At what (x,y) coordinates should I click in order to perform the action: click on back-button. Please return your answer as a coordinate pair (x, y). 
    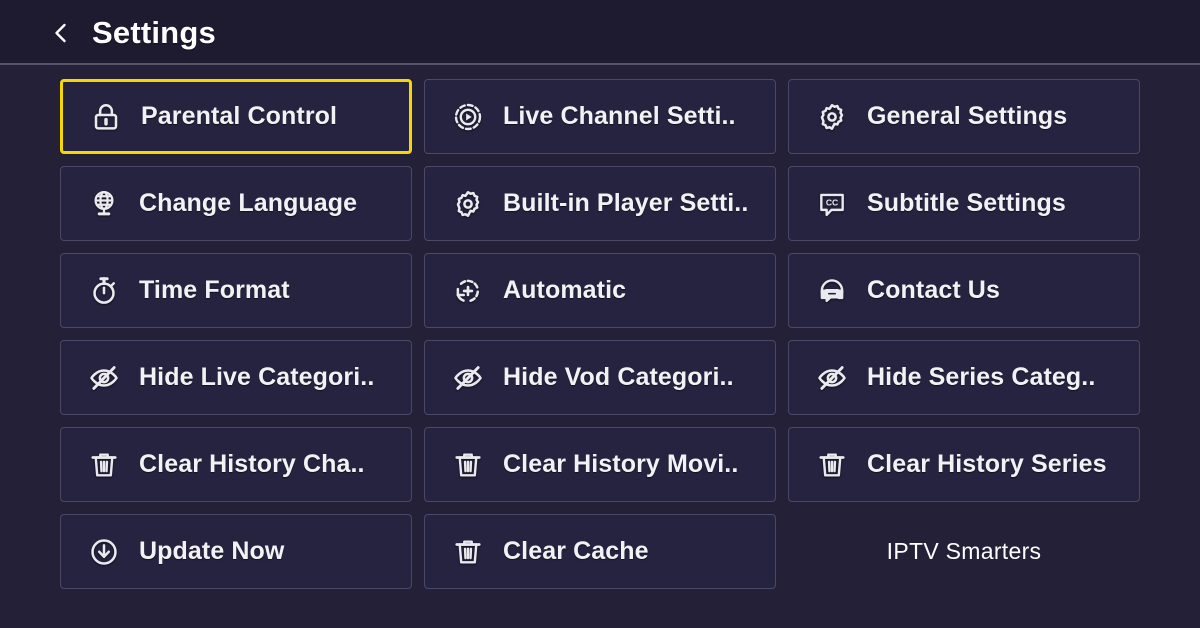
    Looking at the image, I should click on (61, 33).